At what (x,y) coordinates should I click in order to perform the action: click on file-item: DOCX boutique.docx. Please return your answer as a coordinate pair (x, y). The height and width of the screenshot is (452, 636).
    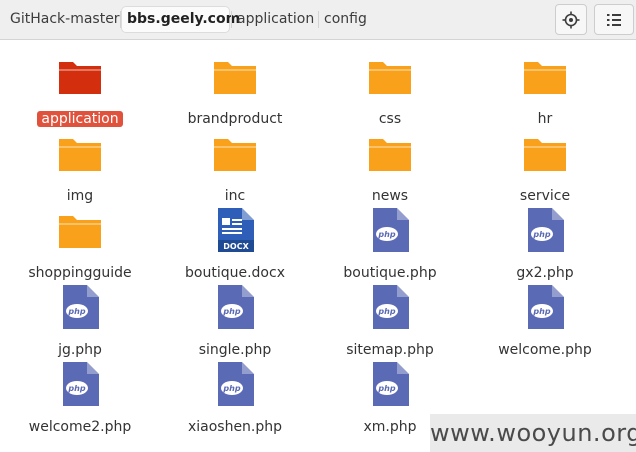
    Looking at the image, I should click on (235, 243).